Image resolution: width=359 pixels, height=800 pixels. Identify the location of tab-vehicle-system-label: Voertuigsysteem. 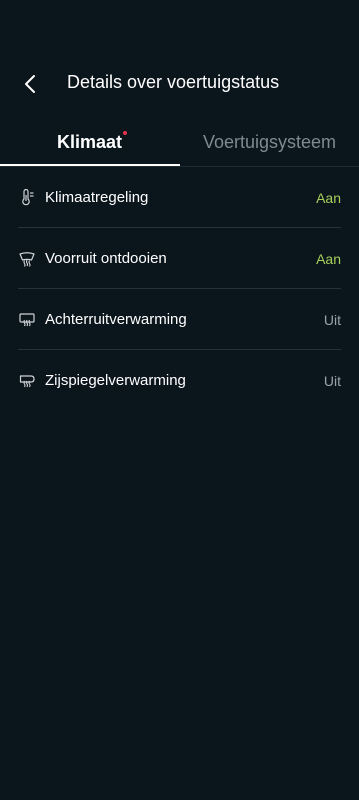
(269, 141).